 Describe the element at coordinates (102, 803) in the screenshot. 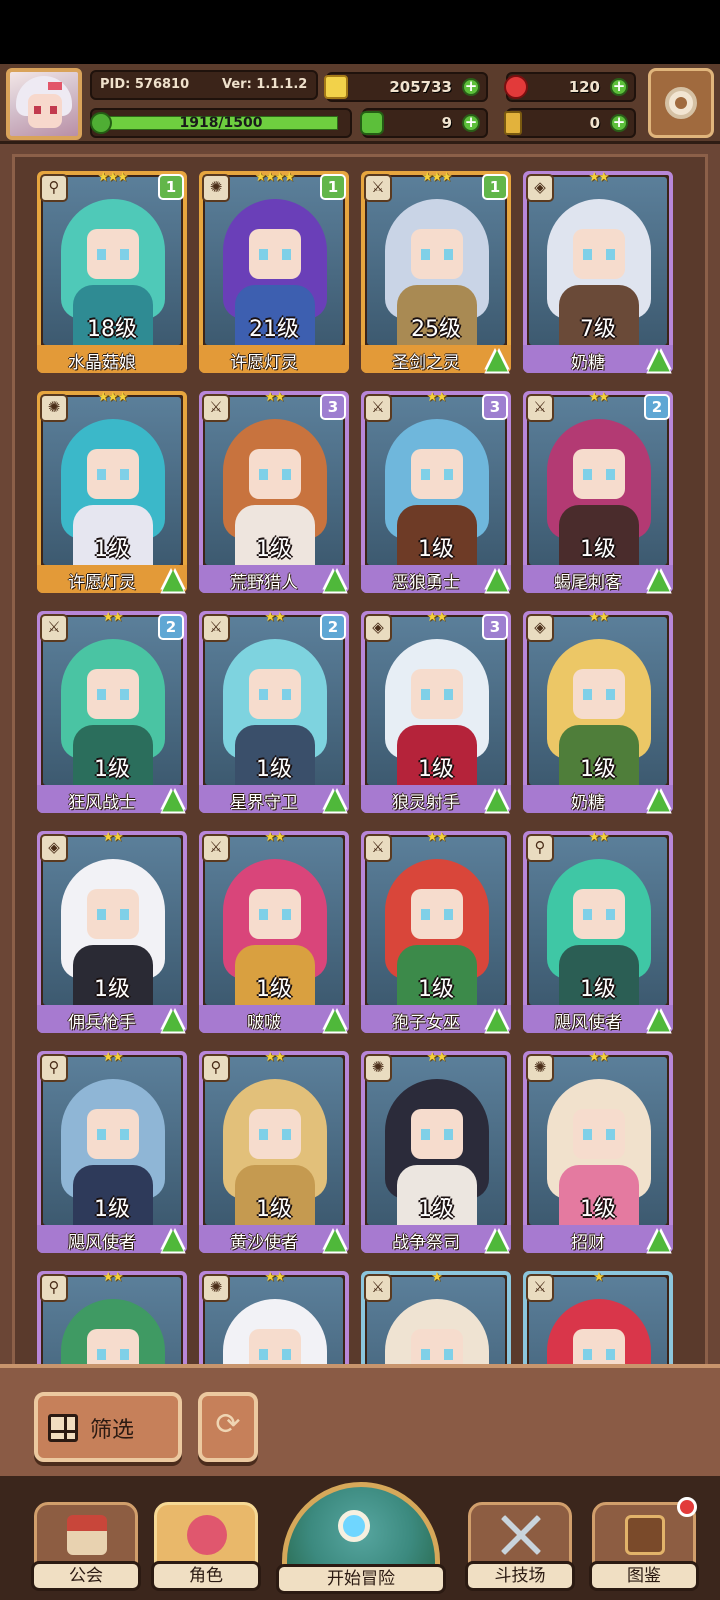

I see `hero-name: 狂风战士` at that location.